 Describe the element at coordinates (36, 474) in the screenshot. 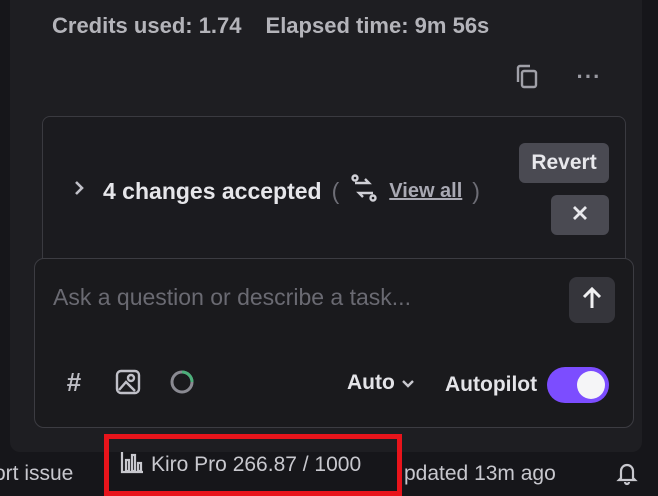

I see `report-issue-item: ort issue` at that location.